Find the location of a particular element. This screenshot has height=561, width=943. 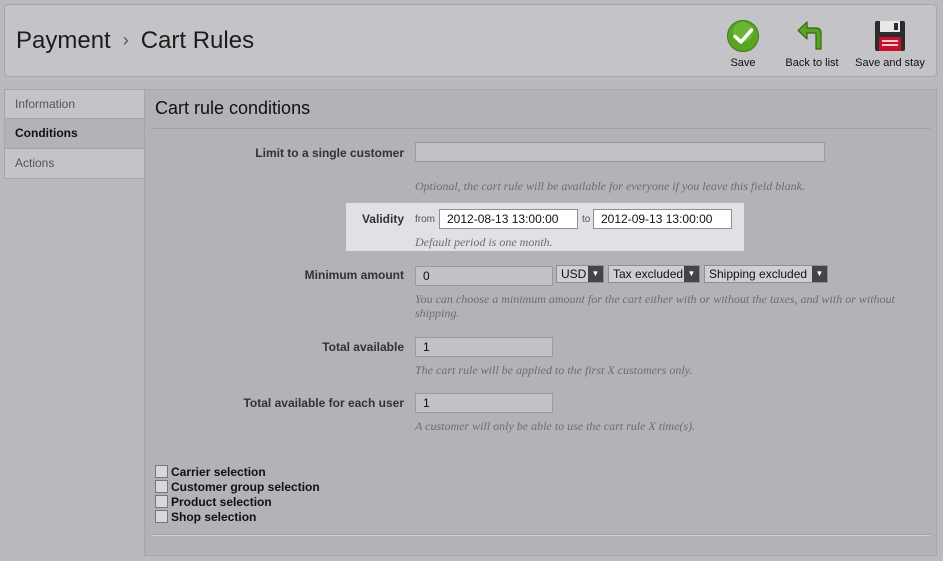

customer-group-selection-checkbox is located at coordinates (161, 486).